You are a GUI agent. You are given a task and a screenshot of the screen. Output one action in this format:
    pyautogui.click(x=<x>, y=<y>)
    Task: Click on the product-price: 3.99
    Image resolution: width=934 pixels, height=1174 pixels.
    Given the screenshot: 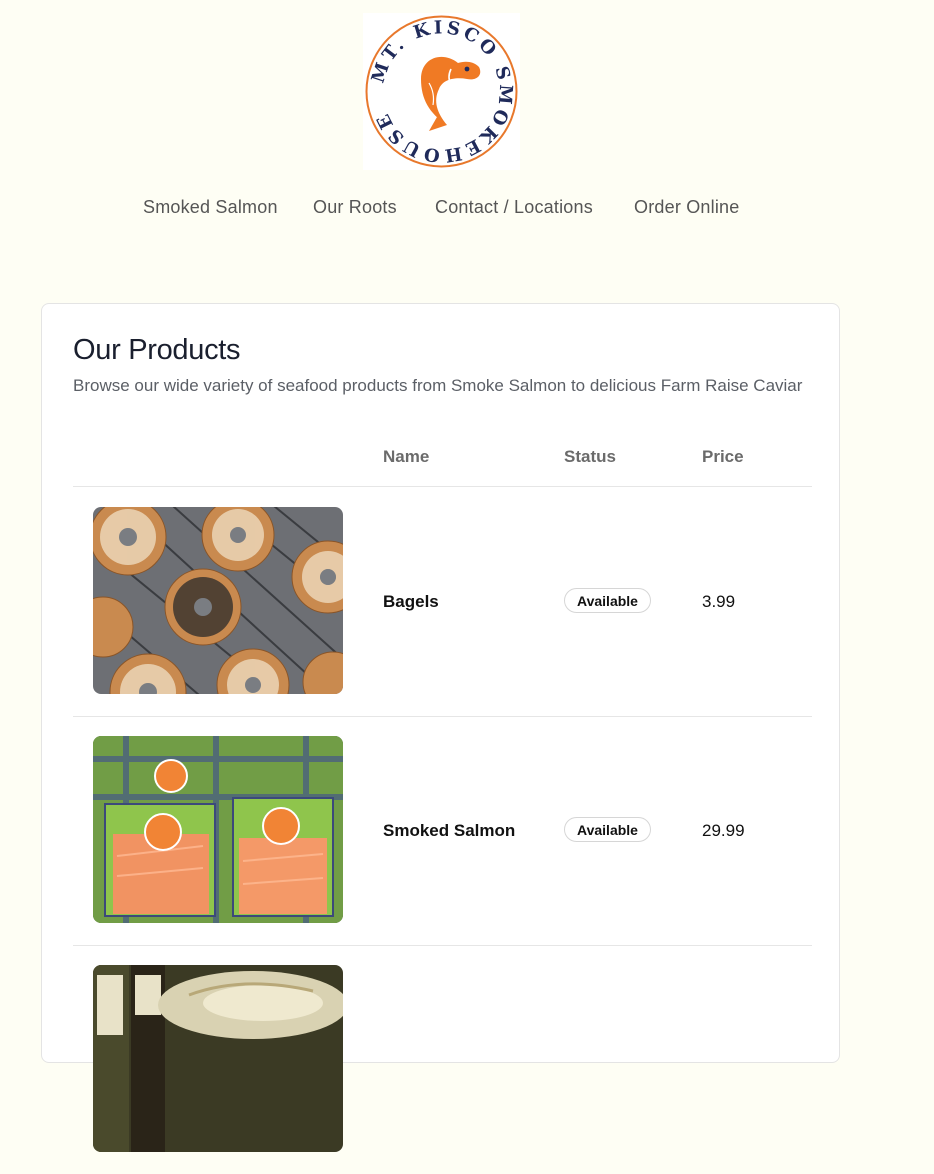 What is the action you would take?
    pyautogui.click(x=719, y=601)
    